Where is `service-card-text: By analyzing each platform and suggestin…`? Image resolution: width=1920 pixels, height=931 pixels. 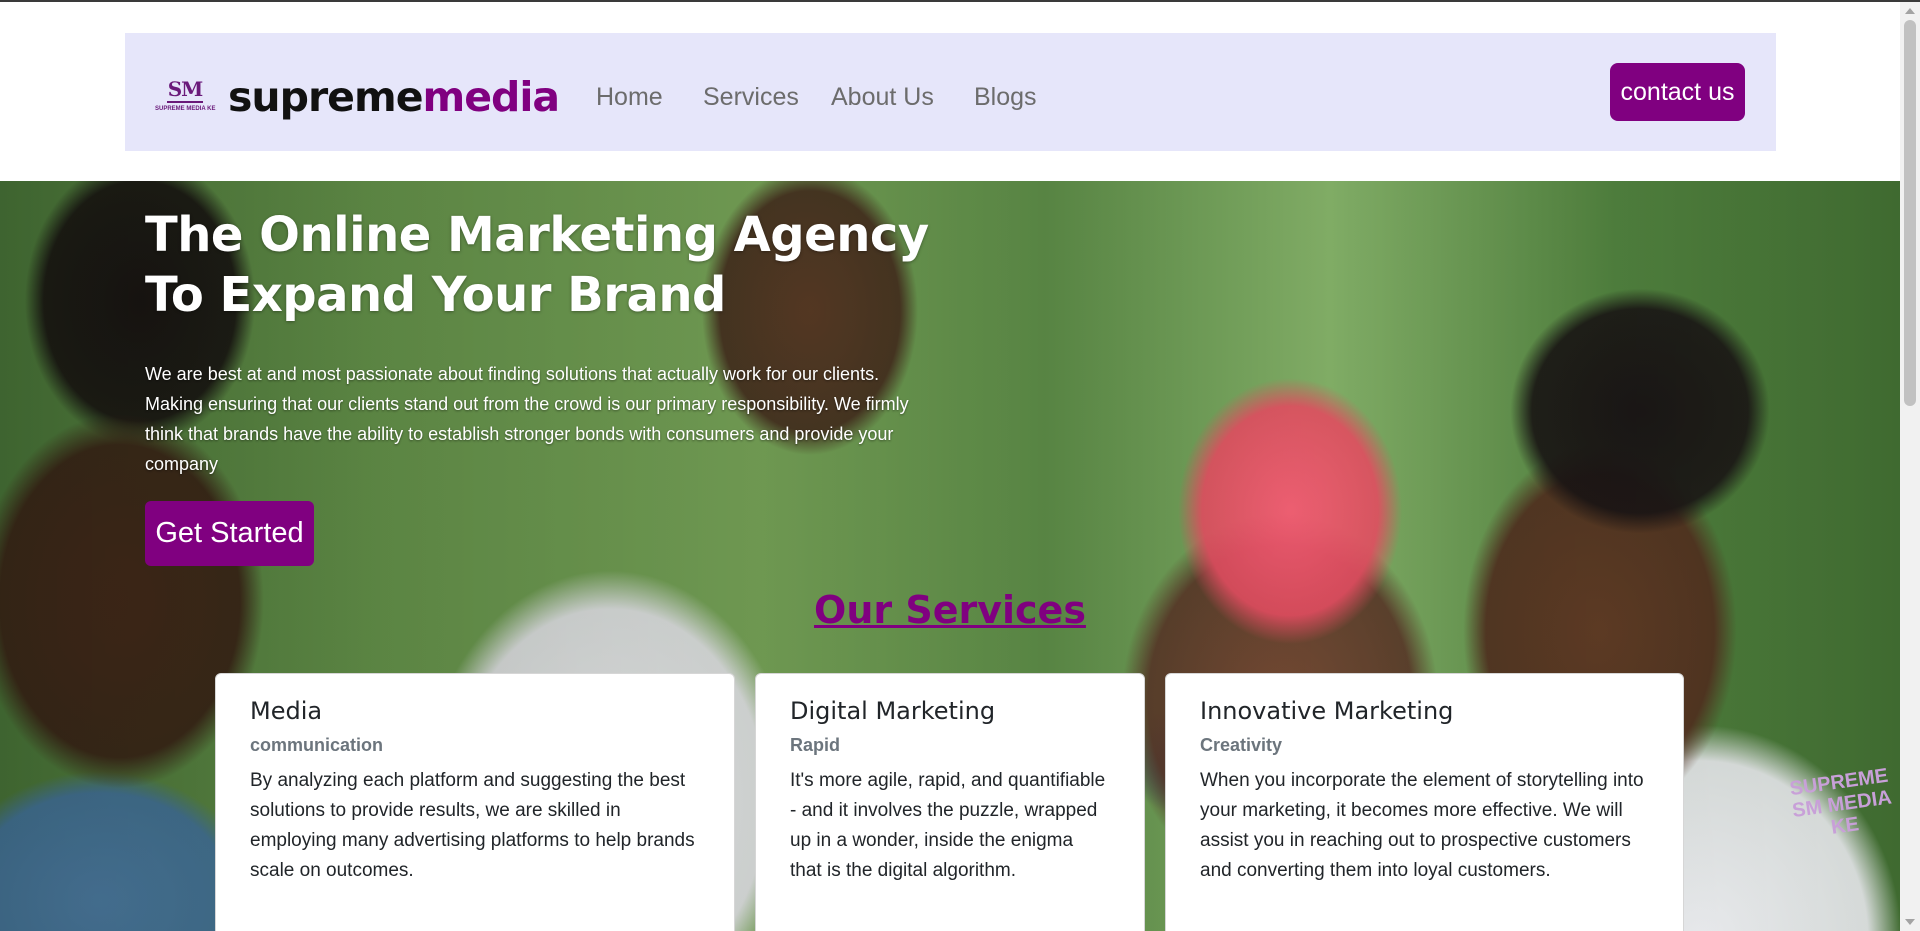
service-card-text: By analyzing each platform and suggestin… is located at coordinates (472, 825).